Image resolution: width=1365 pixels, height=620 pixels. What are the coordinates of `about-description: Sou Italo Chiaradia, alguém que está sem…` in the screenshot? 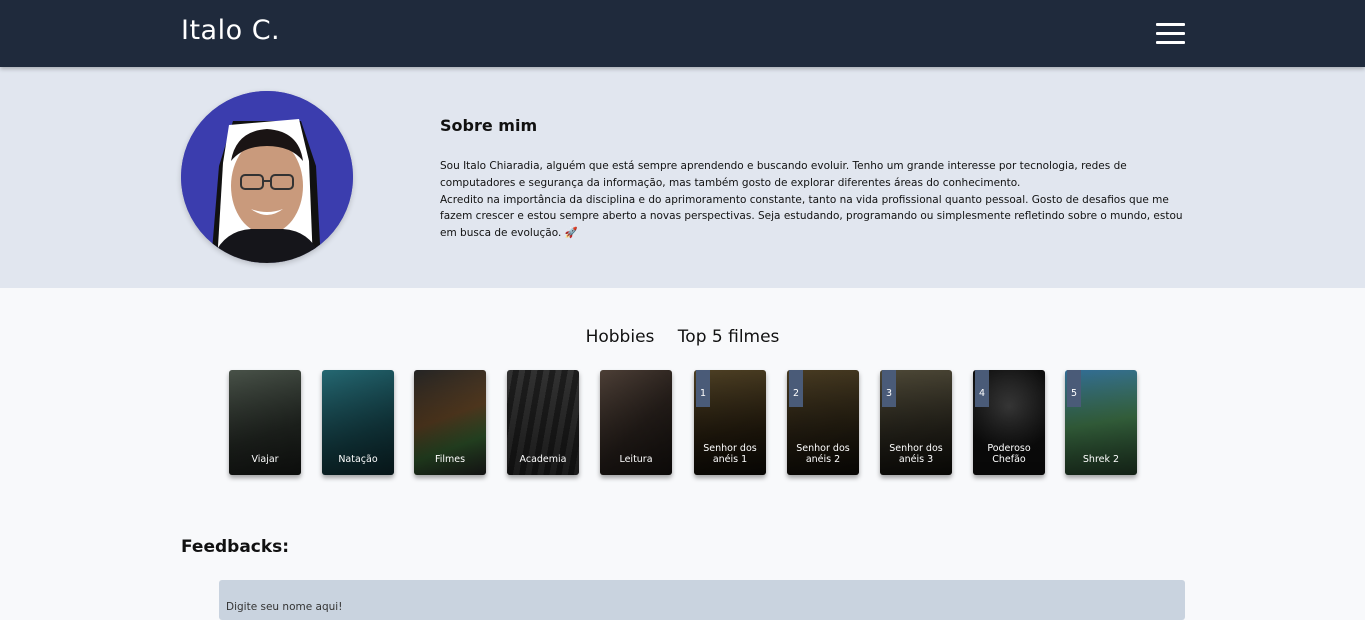 It's located at (813, 200).